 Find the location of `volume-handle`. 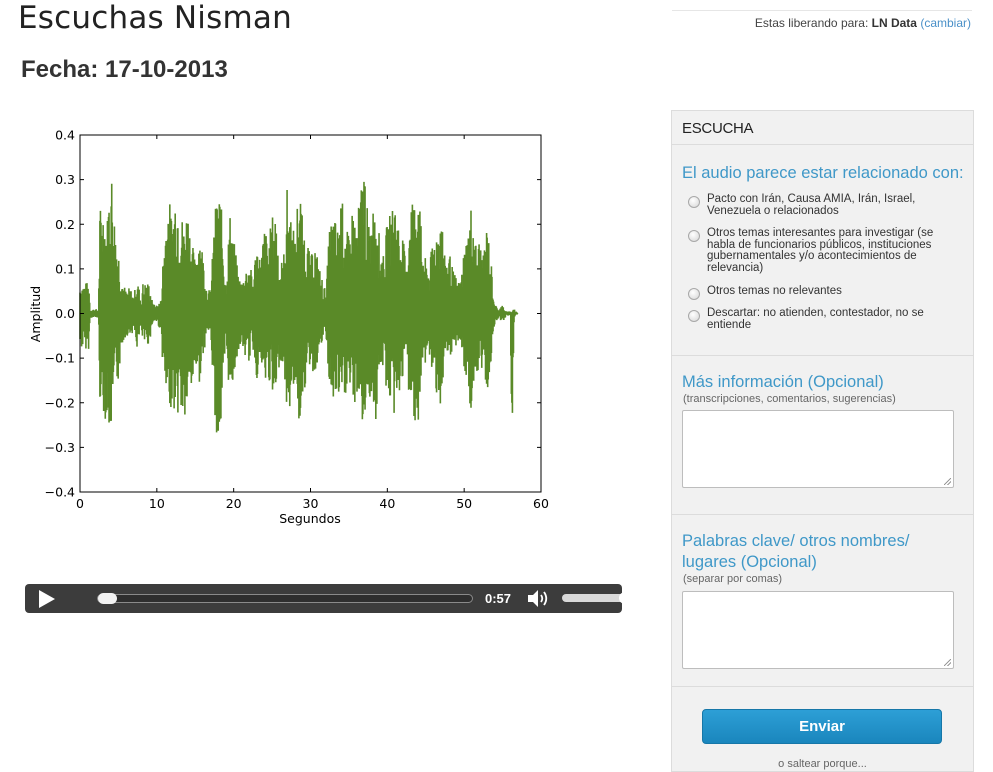

volume-handle is located at coordinates (625, 598).